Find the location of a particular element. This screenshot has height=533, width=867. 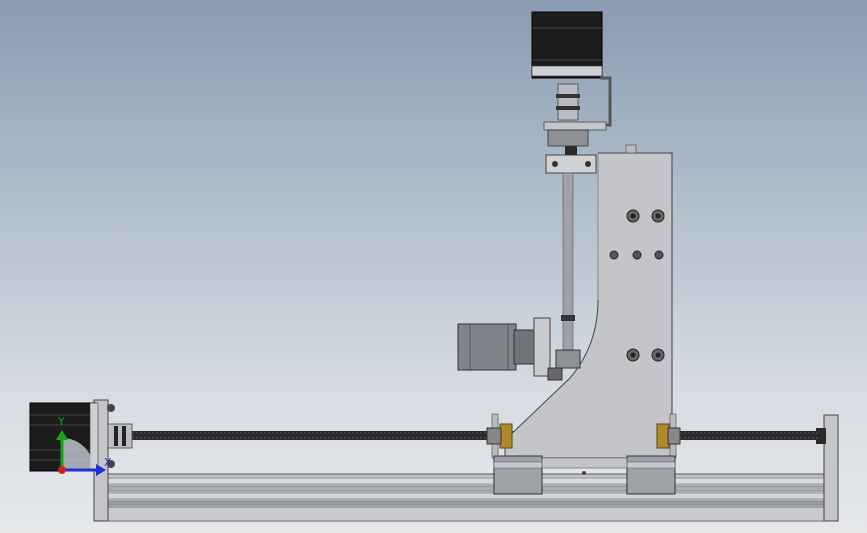

y-coupler is located at coordinates (568, 102).